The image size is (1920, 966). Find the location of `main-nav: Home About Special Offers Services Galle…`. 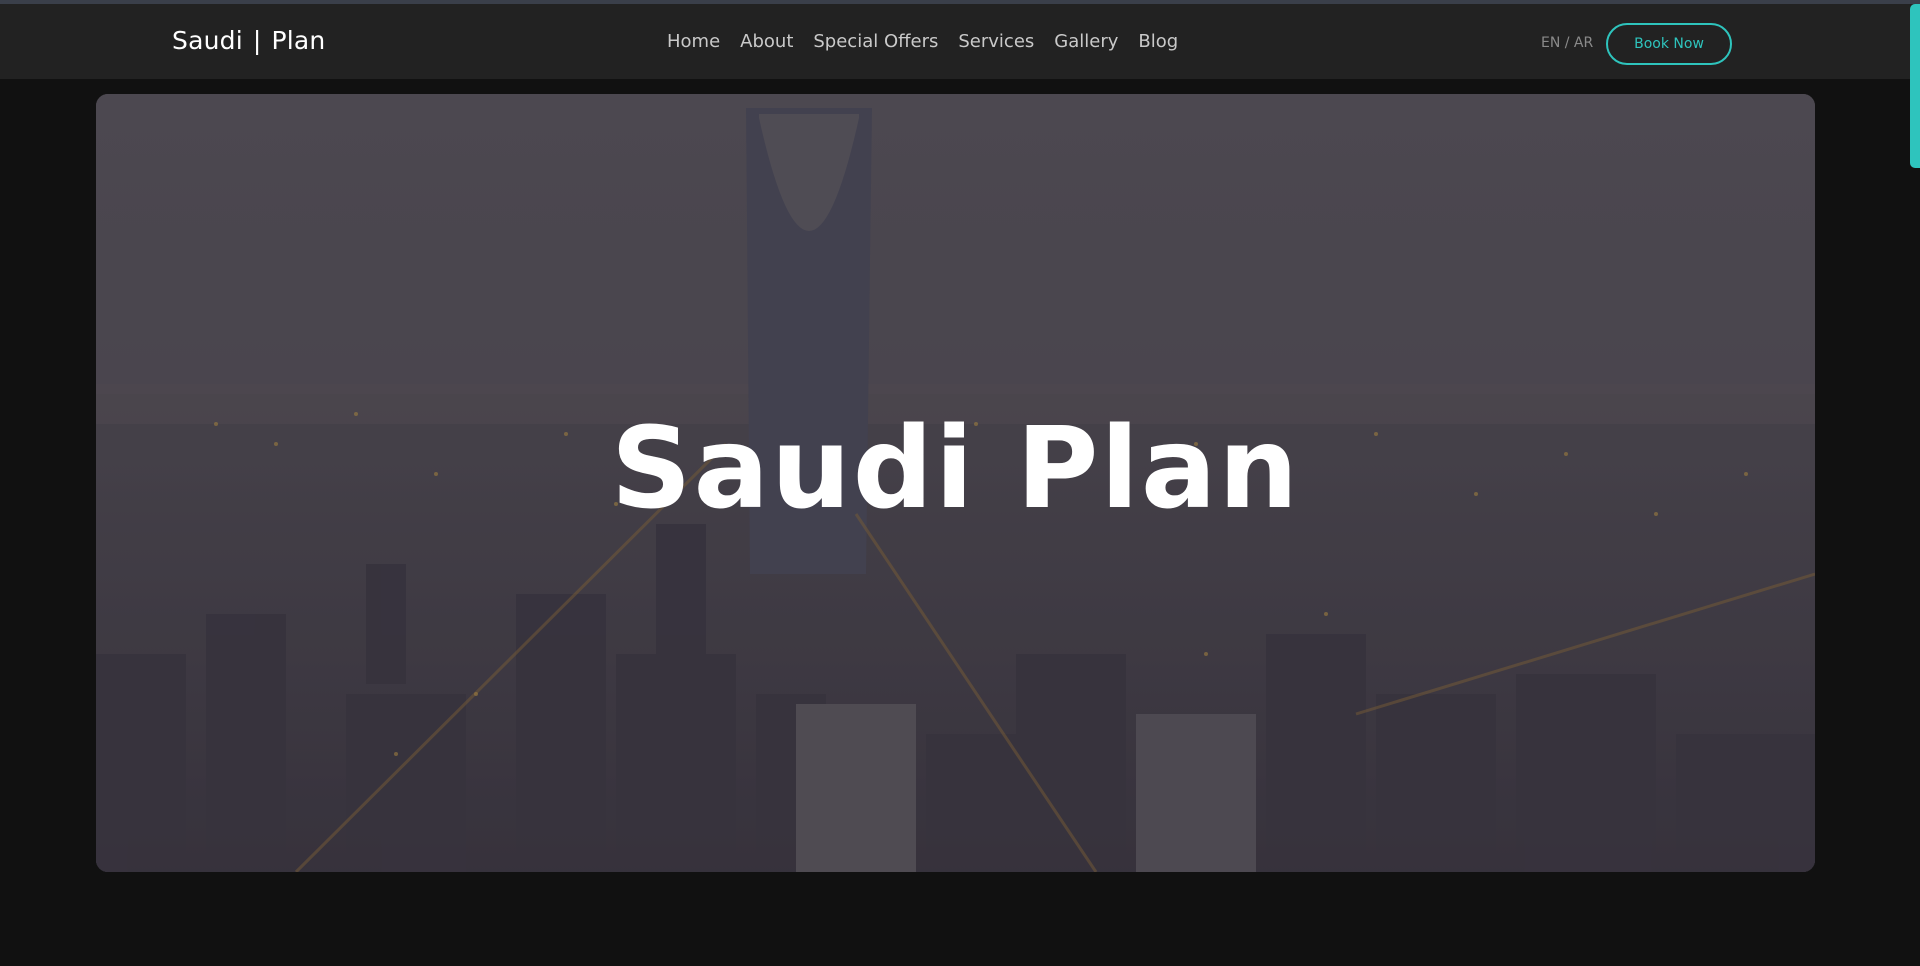

main-nav: Home About Special Offers Services Galle… is located at coordinates (922, 41).